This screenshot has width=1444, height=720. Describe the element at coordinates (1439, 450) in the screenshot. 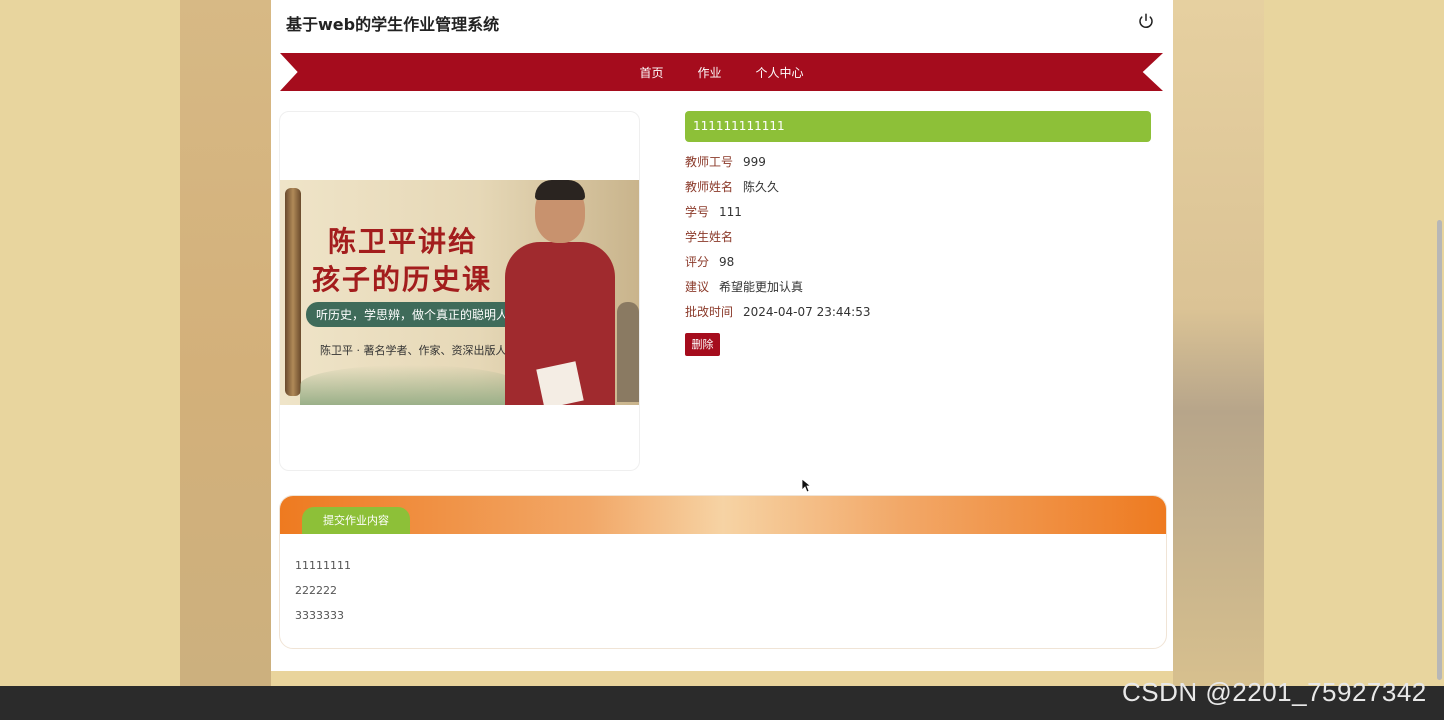

I see `page-scrollbar` at that location.